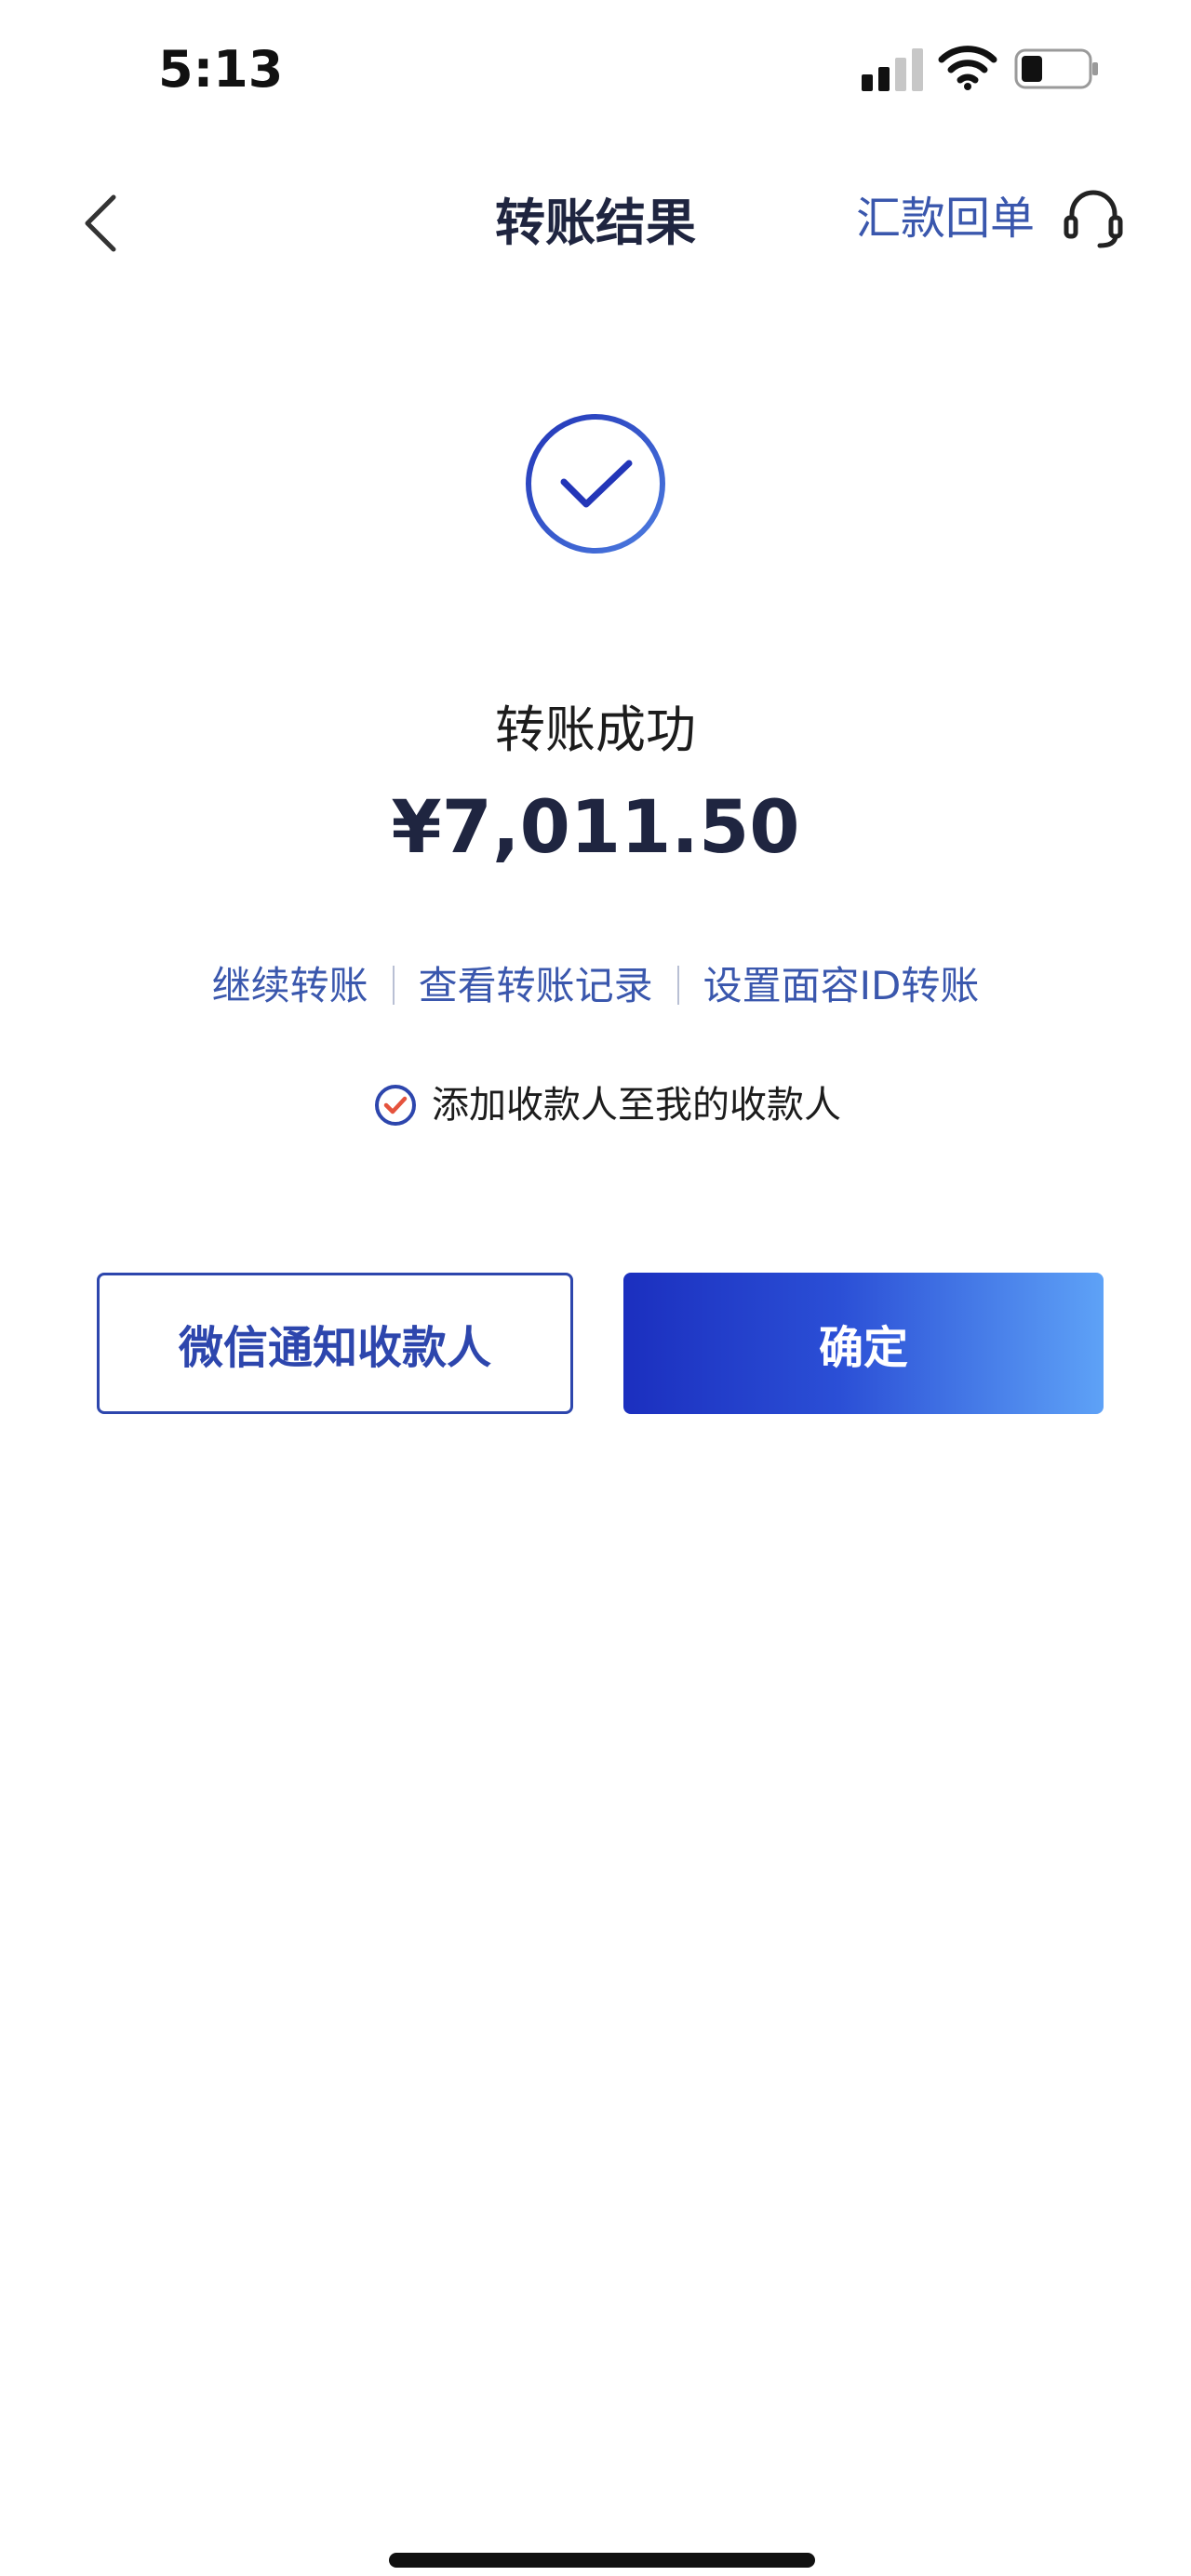  Describe the element at coordinates (595, 730) in the screenshot. I see `transfer-status-text: 转账成功` at that location.